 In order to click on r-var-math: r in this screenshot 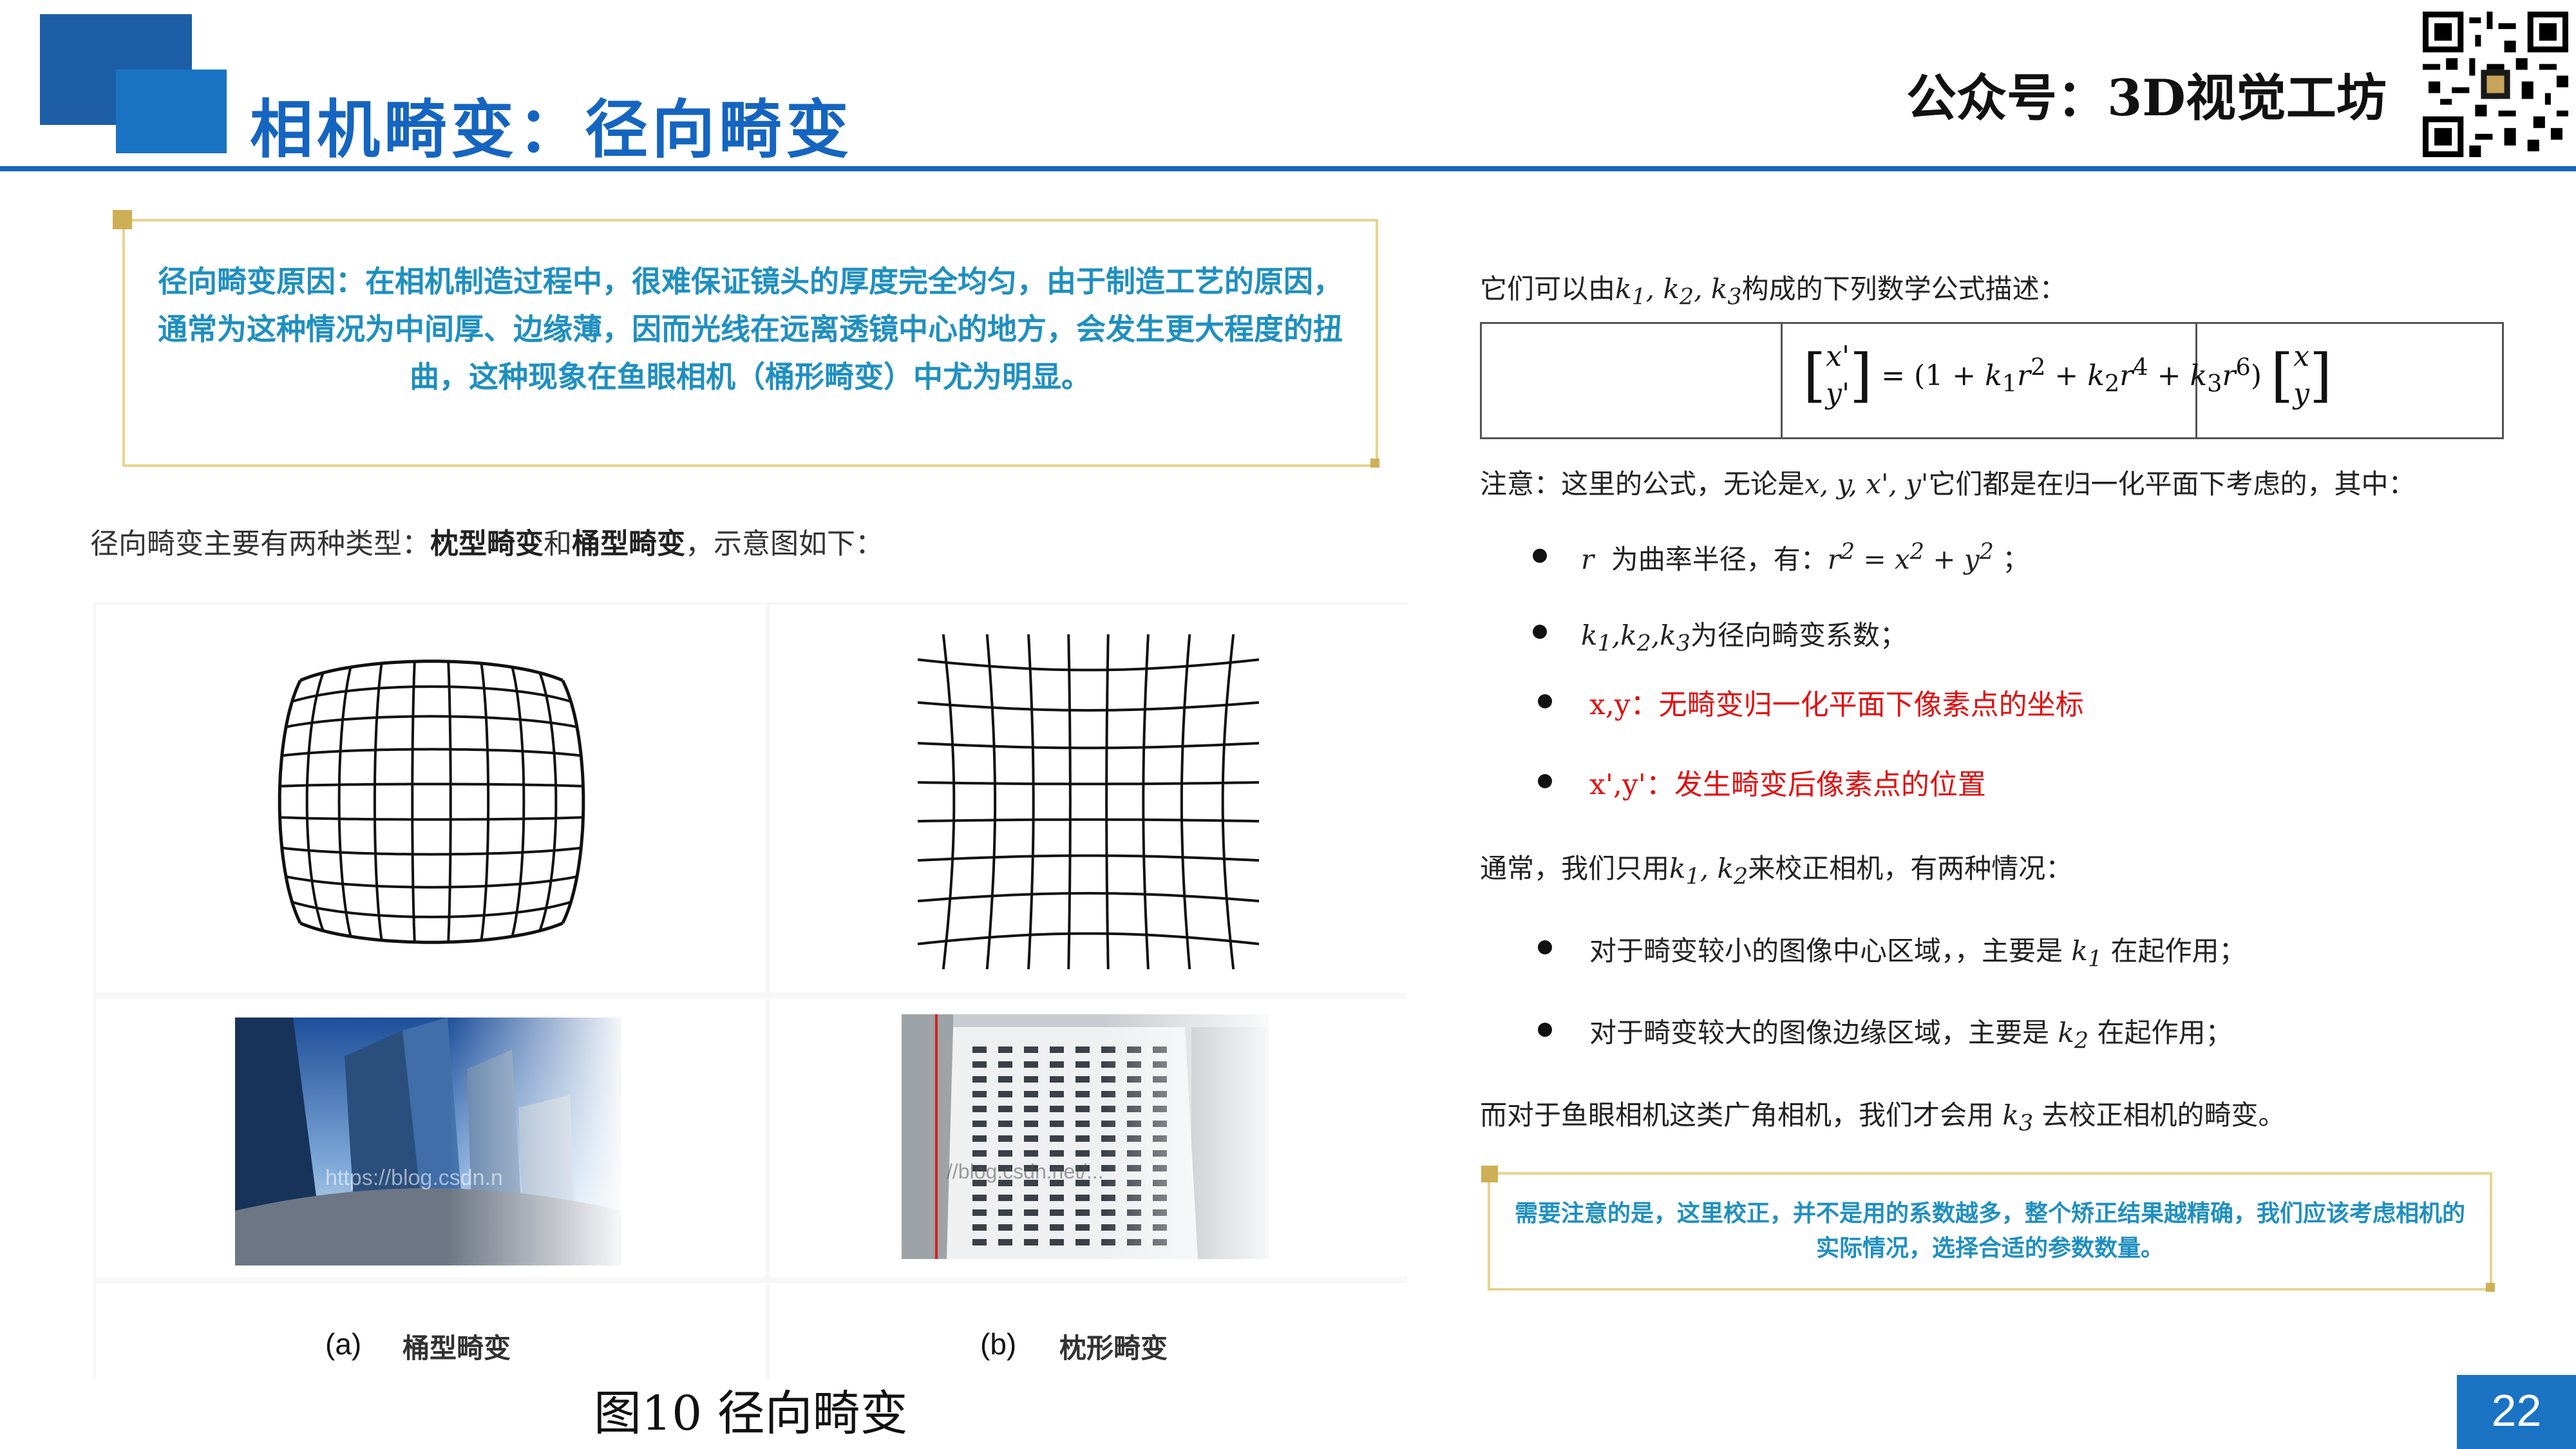, I will do `click(1588, 559)`.